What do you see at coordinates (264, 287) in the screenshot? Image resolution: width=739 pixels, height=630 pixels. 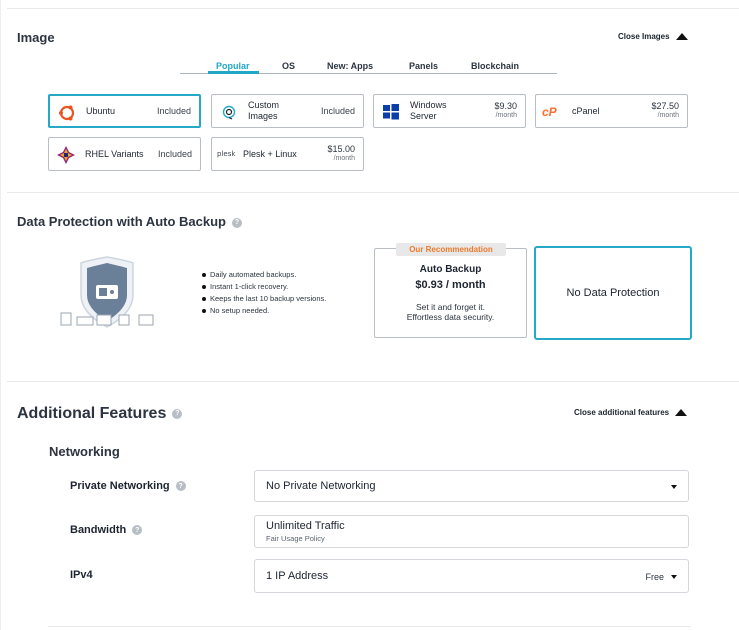 I see `list-item: Instant 1-click recovery.` at bounding box center [264, 287].